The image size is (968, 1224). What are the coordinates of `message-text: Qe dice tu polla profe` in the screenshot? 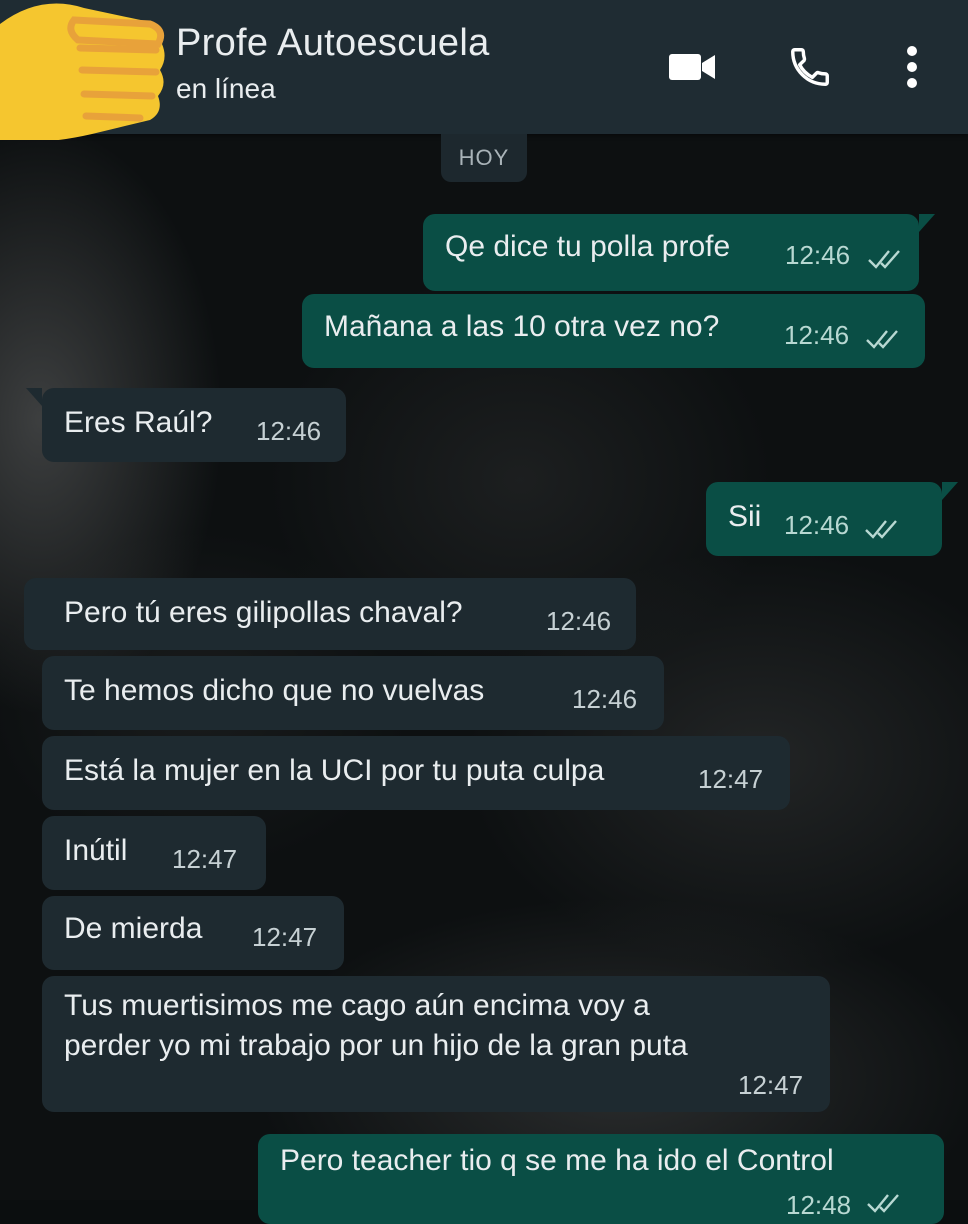 It's located at (588, 246).